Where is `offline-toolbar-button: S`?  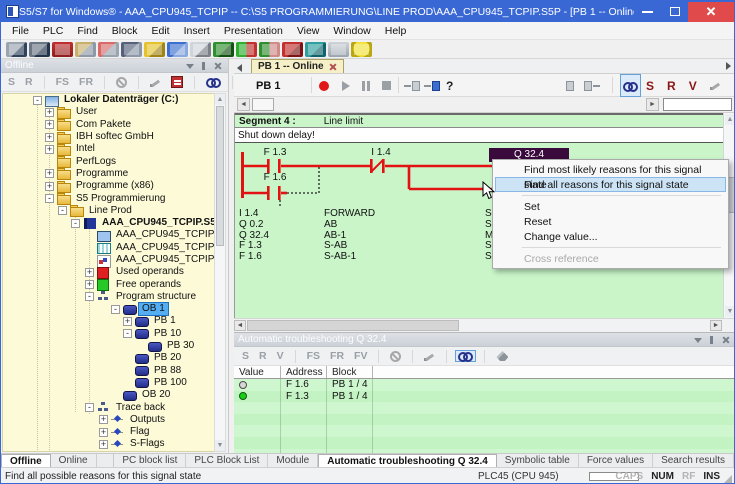 offline-toolbar-button: S is located at coordinates (11, 82).